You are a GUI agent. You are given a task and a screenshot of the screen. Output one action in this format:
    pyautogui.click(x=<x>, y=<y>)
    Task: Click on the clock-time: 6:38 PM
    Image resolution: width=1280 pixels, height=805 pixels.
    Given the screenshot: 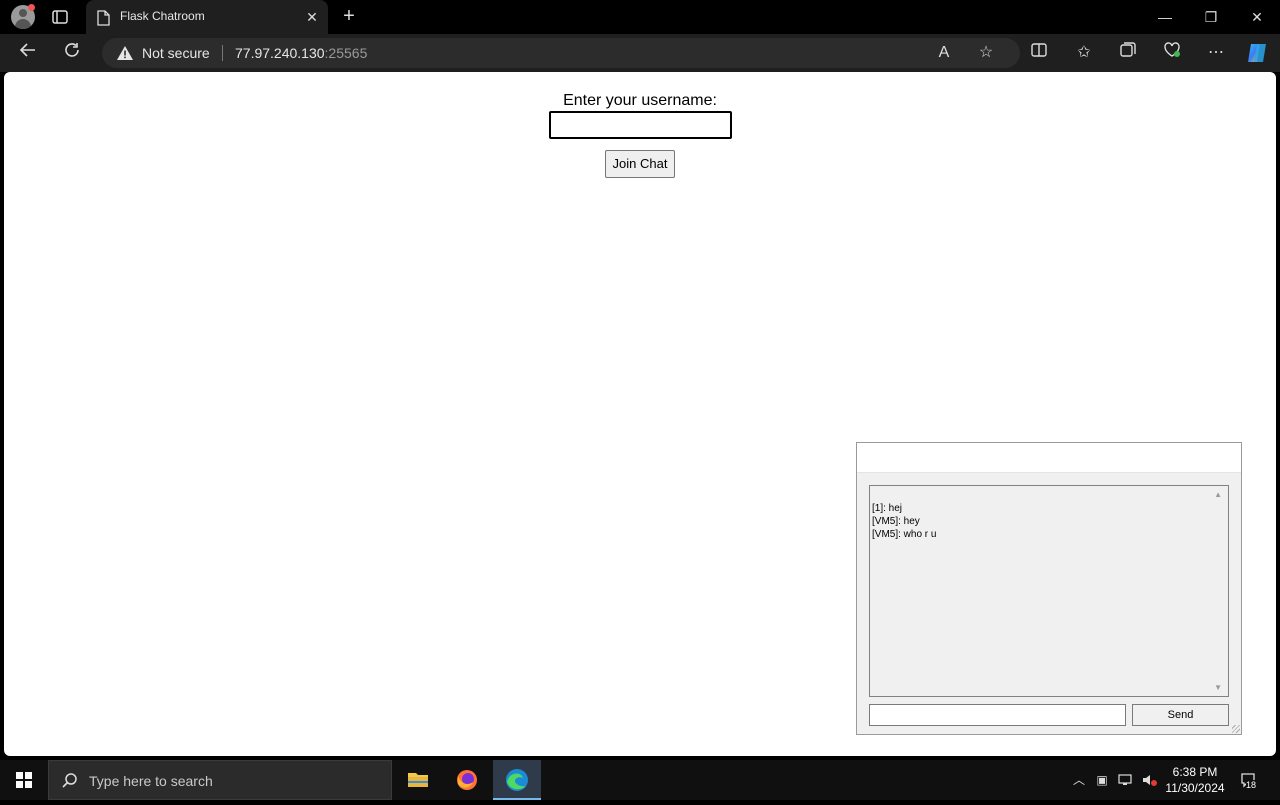 What is the action you would take?
    pyautogui.click(x=1195, y=772)
    